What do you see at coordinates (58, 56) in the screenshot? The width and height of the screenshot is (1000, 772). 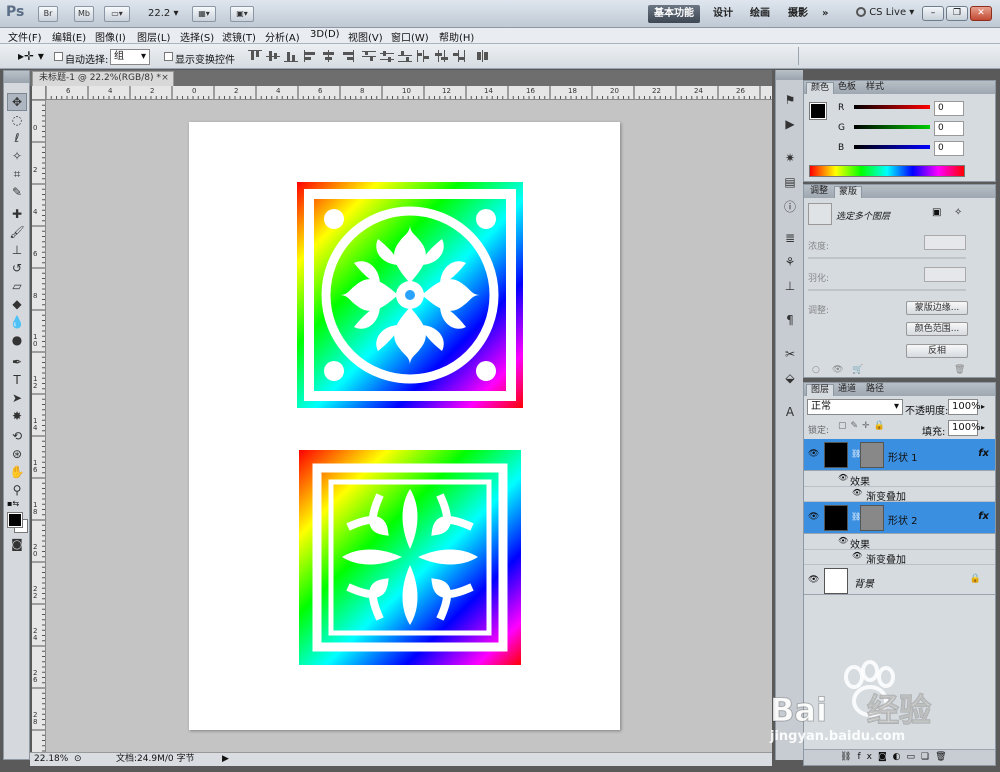 I see `auto-select-checkbox` at bounding box center [58, 56].